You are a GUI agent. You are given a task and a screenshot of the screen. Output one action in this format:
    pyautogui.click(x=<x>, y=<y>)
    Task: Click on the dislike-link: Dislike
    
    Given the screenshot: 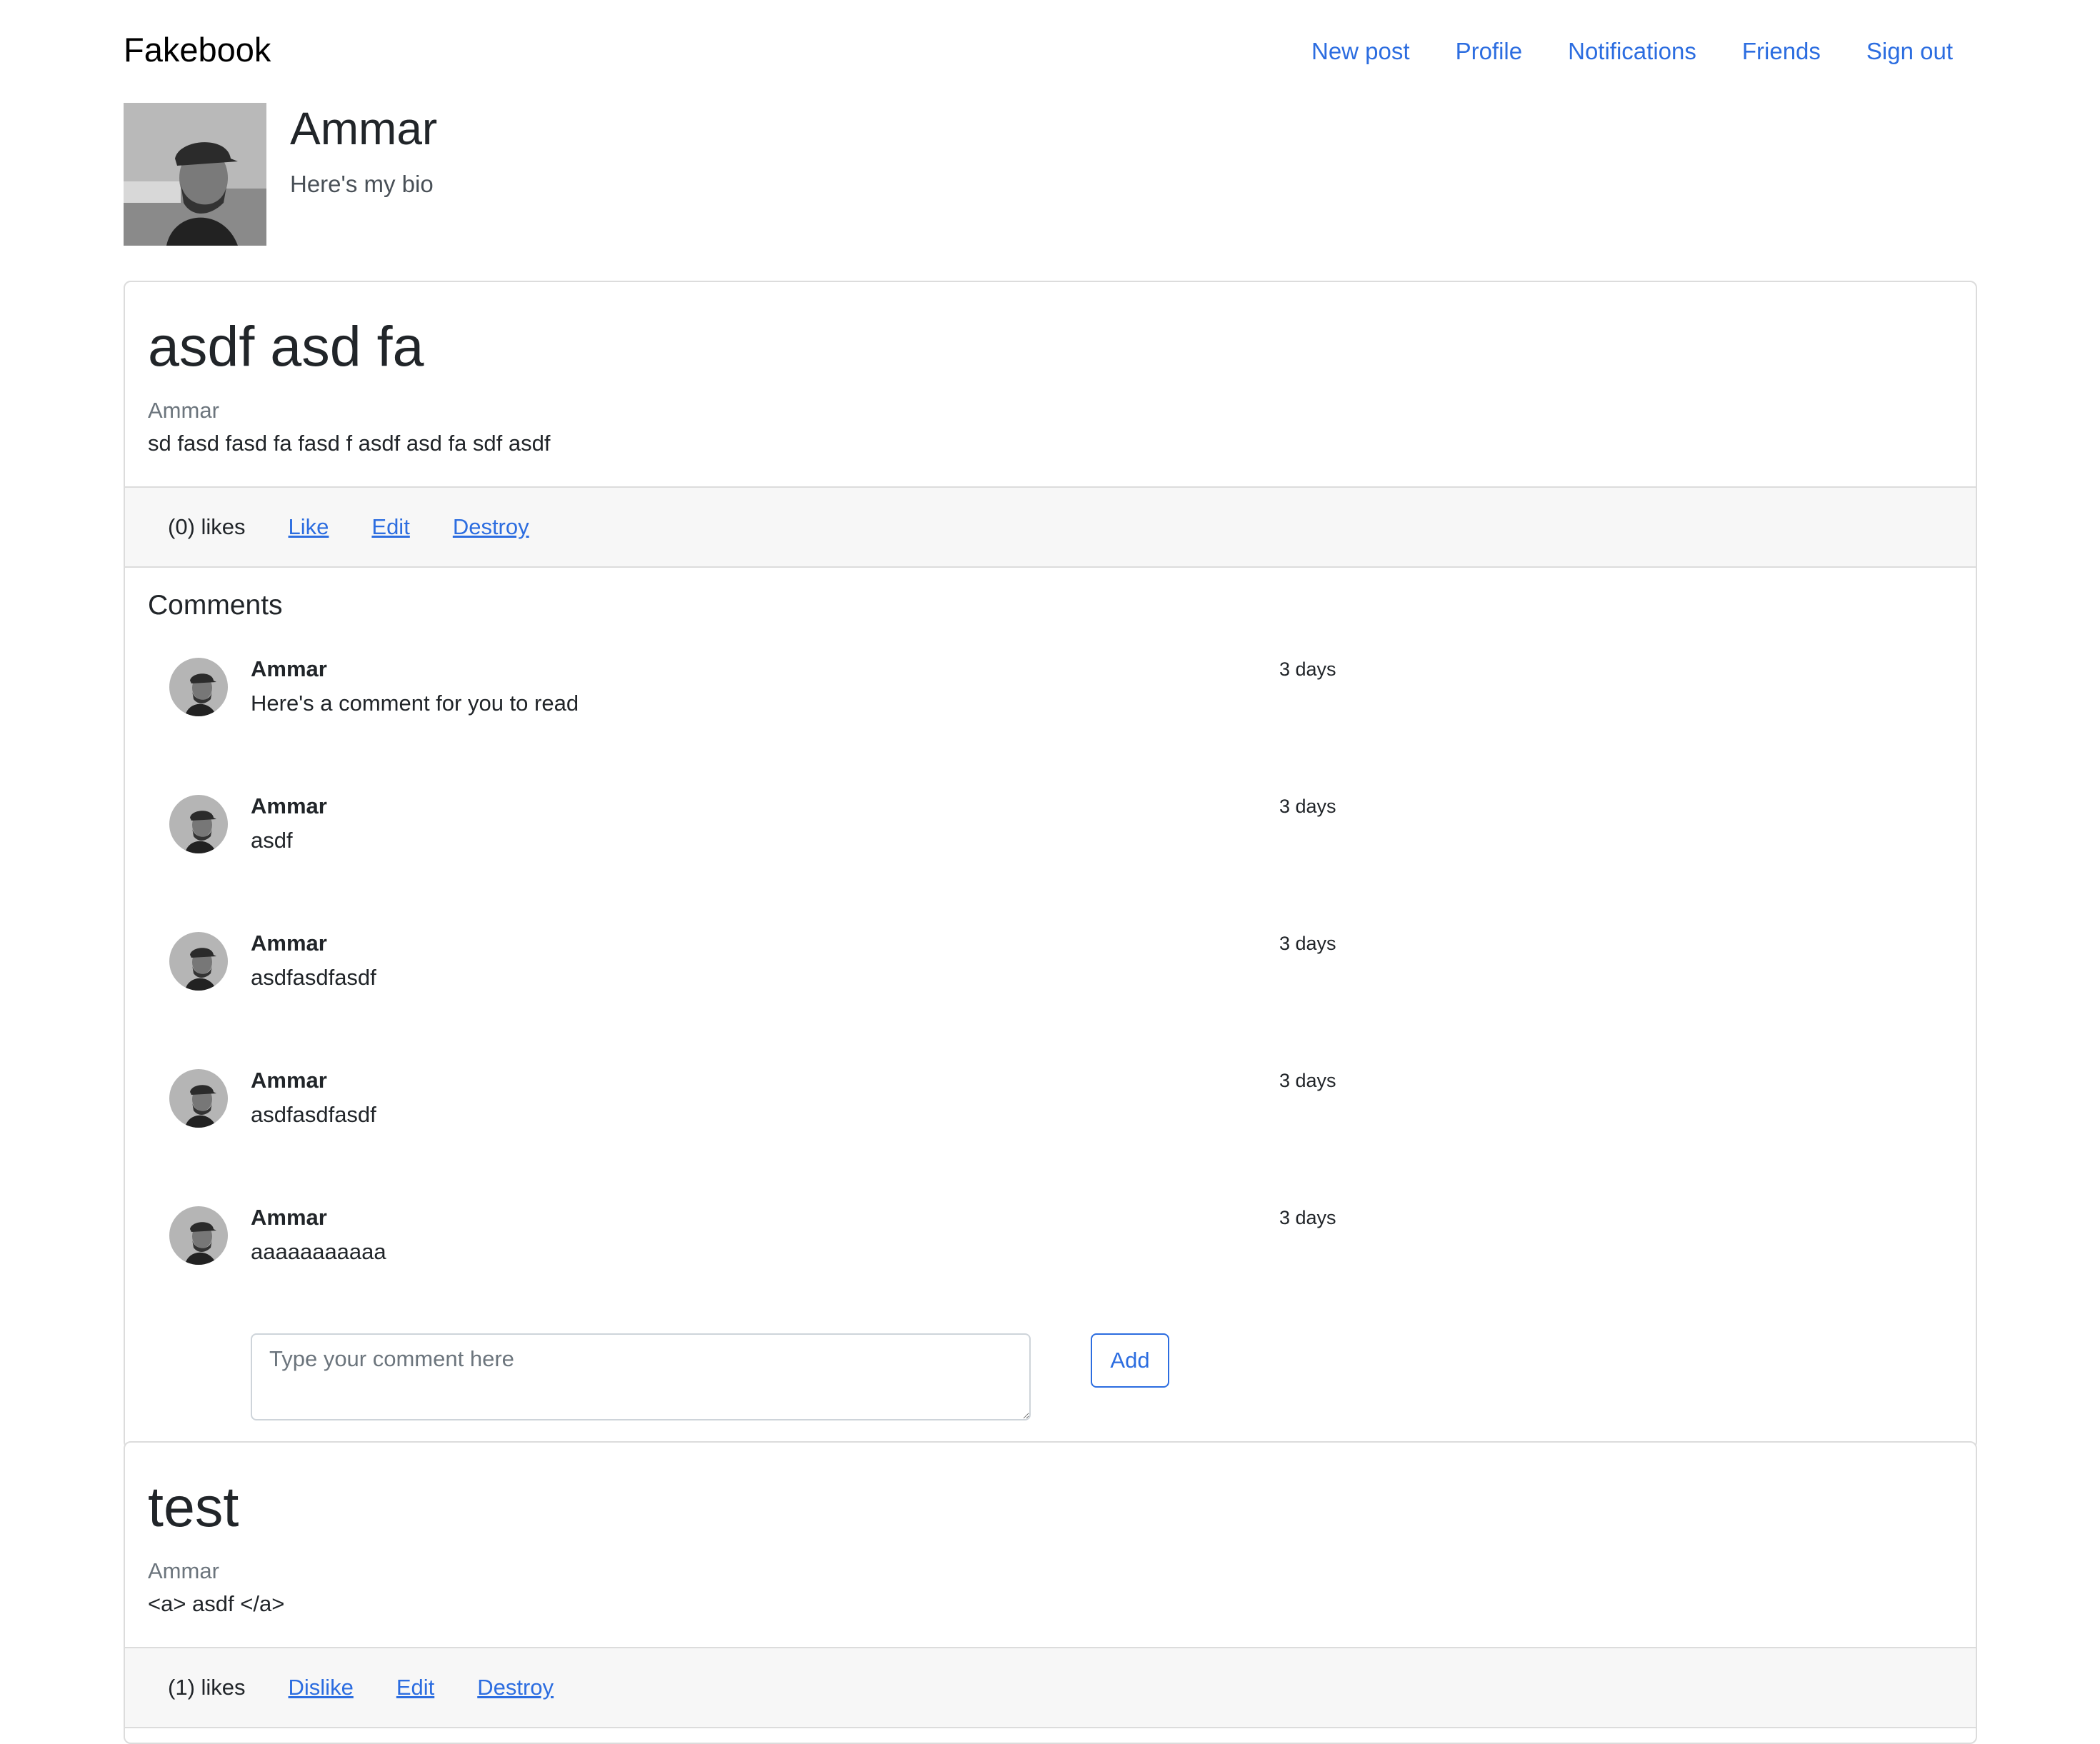 What is the action you would take?
    pyautogui.click(x=321, y=1687)
    